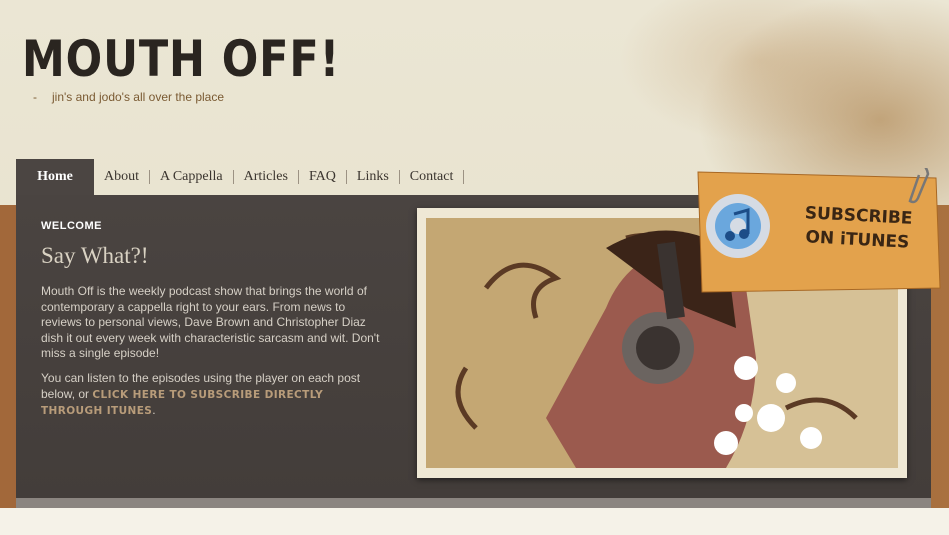 The height and width of the screenshot is (535, 949). I want to click on nav-about: About, so click(127, 177).